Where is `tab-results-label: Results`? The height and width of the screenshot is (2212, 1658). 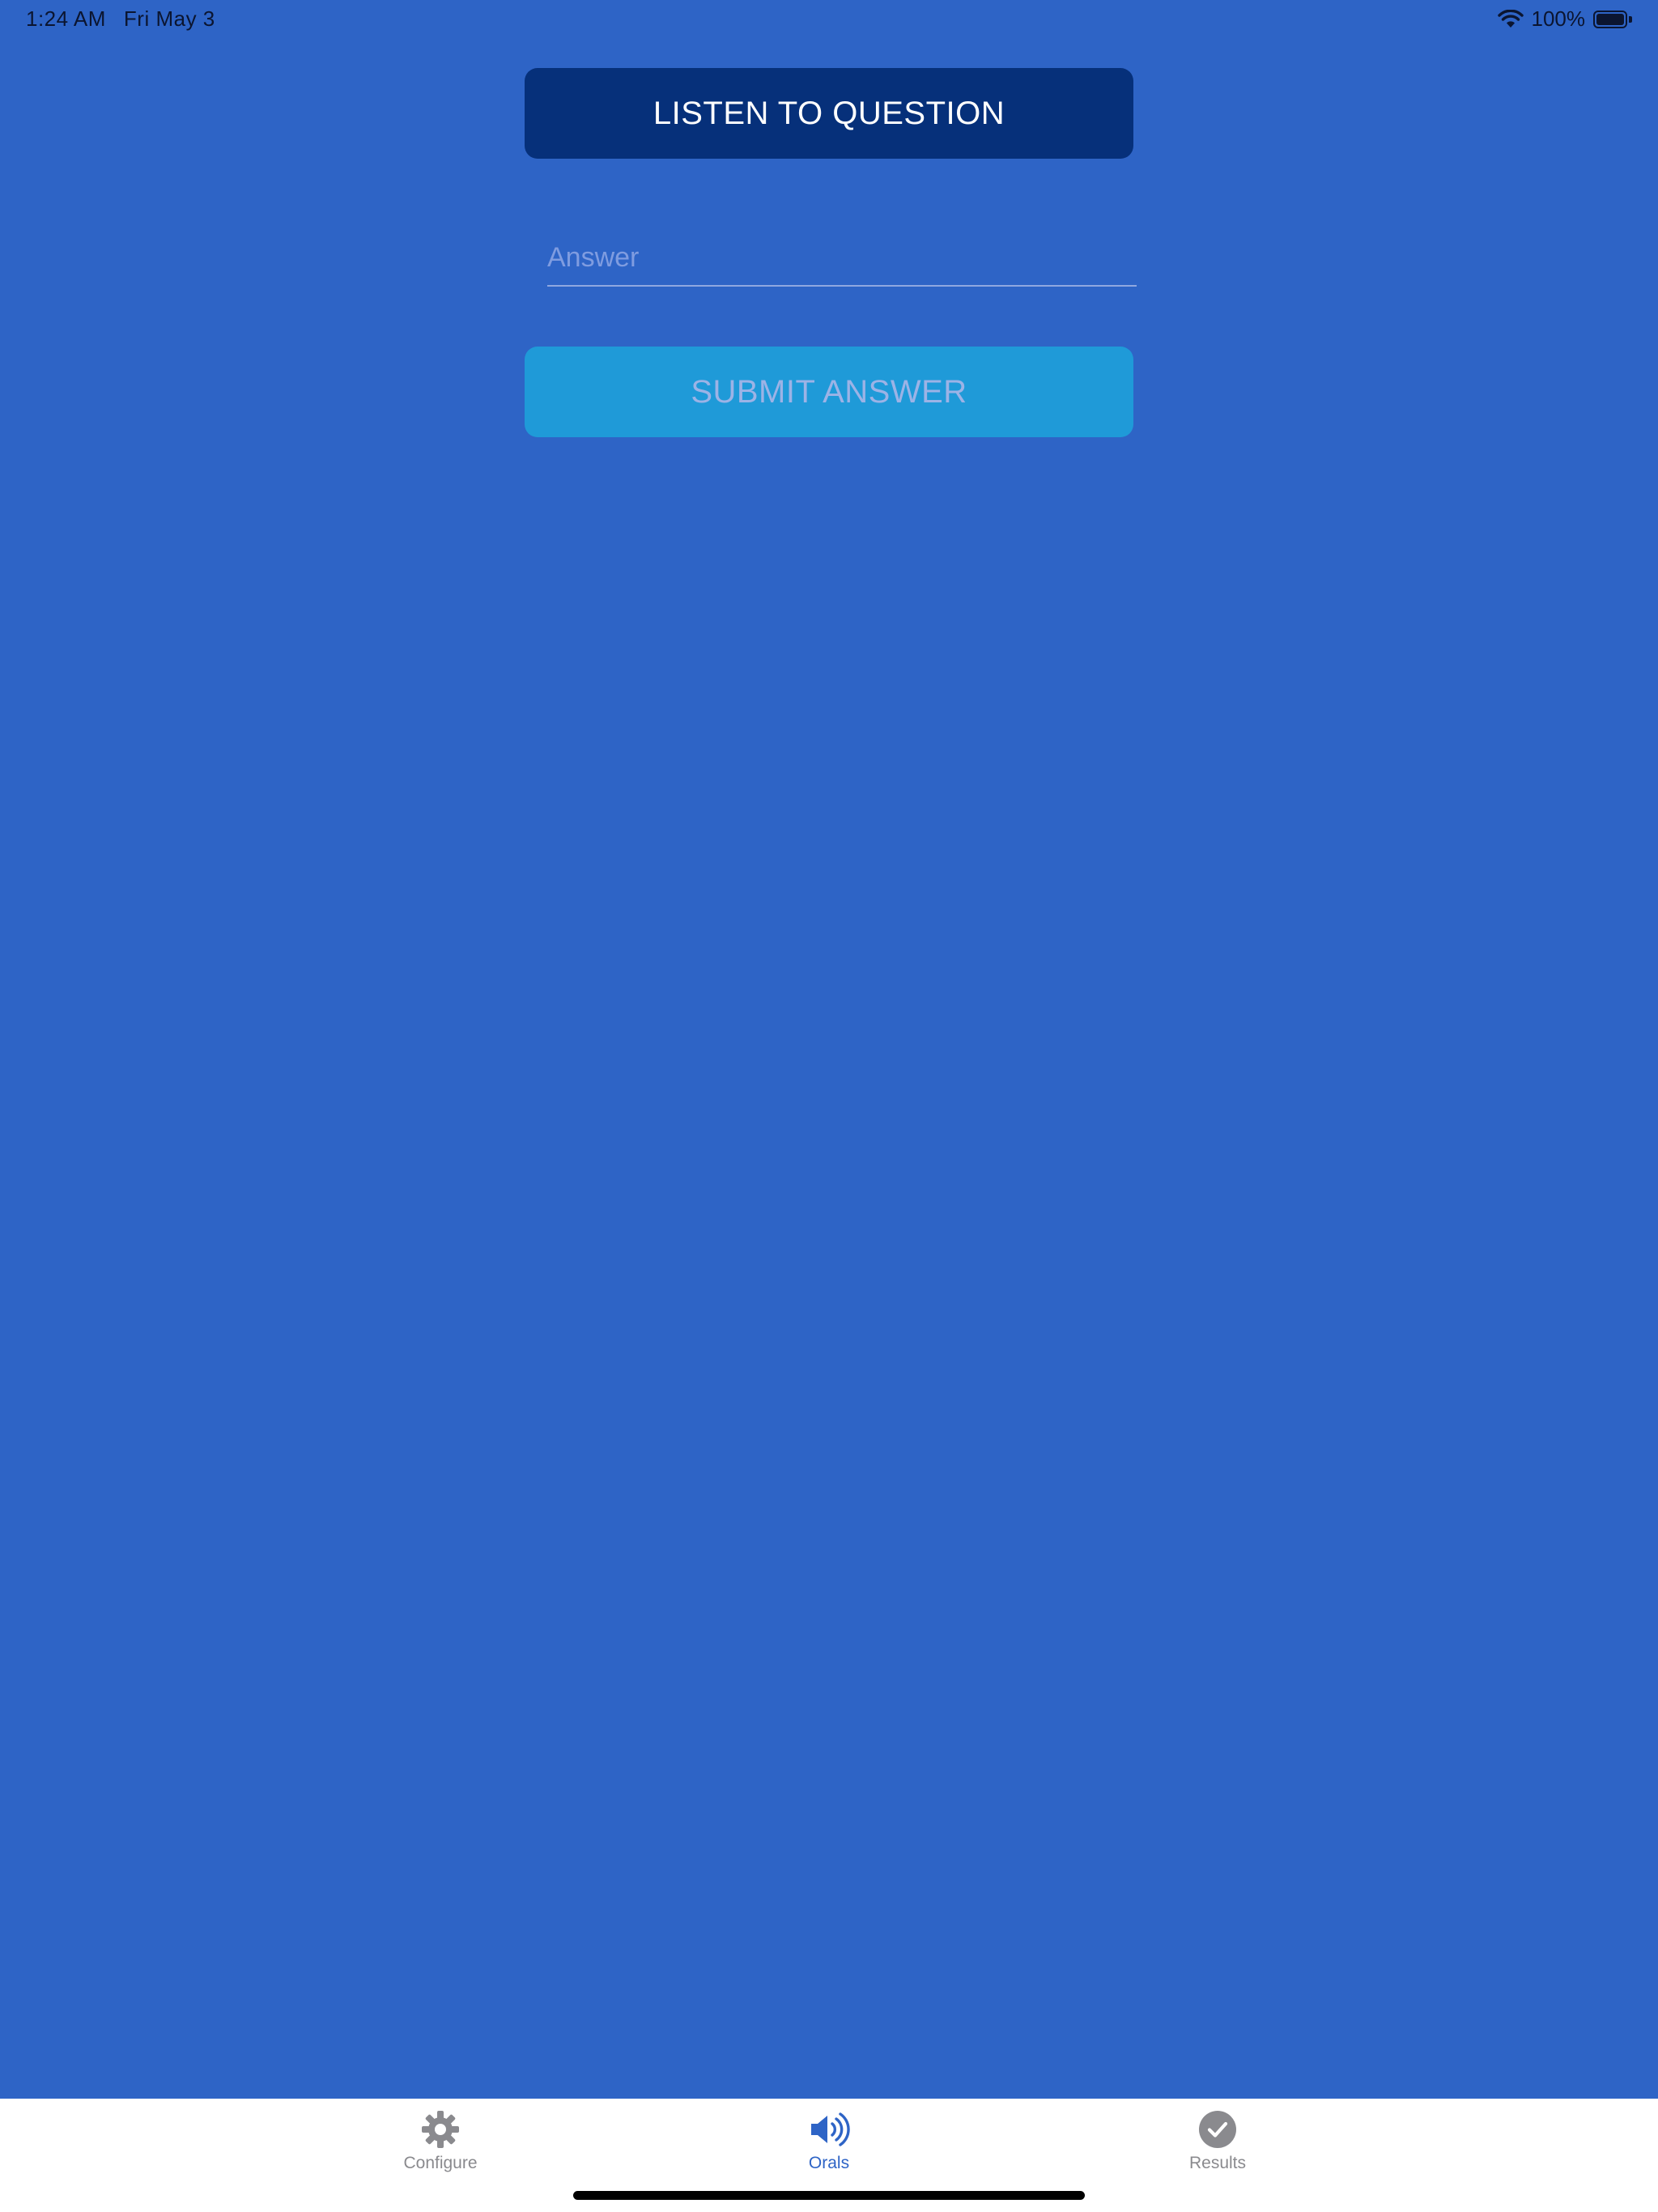 tab-results-label: Results is located at coordinates (1217, 2163).